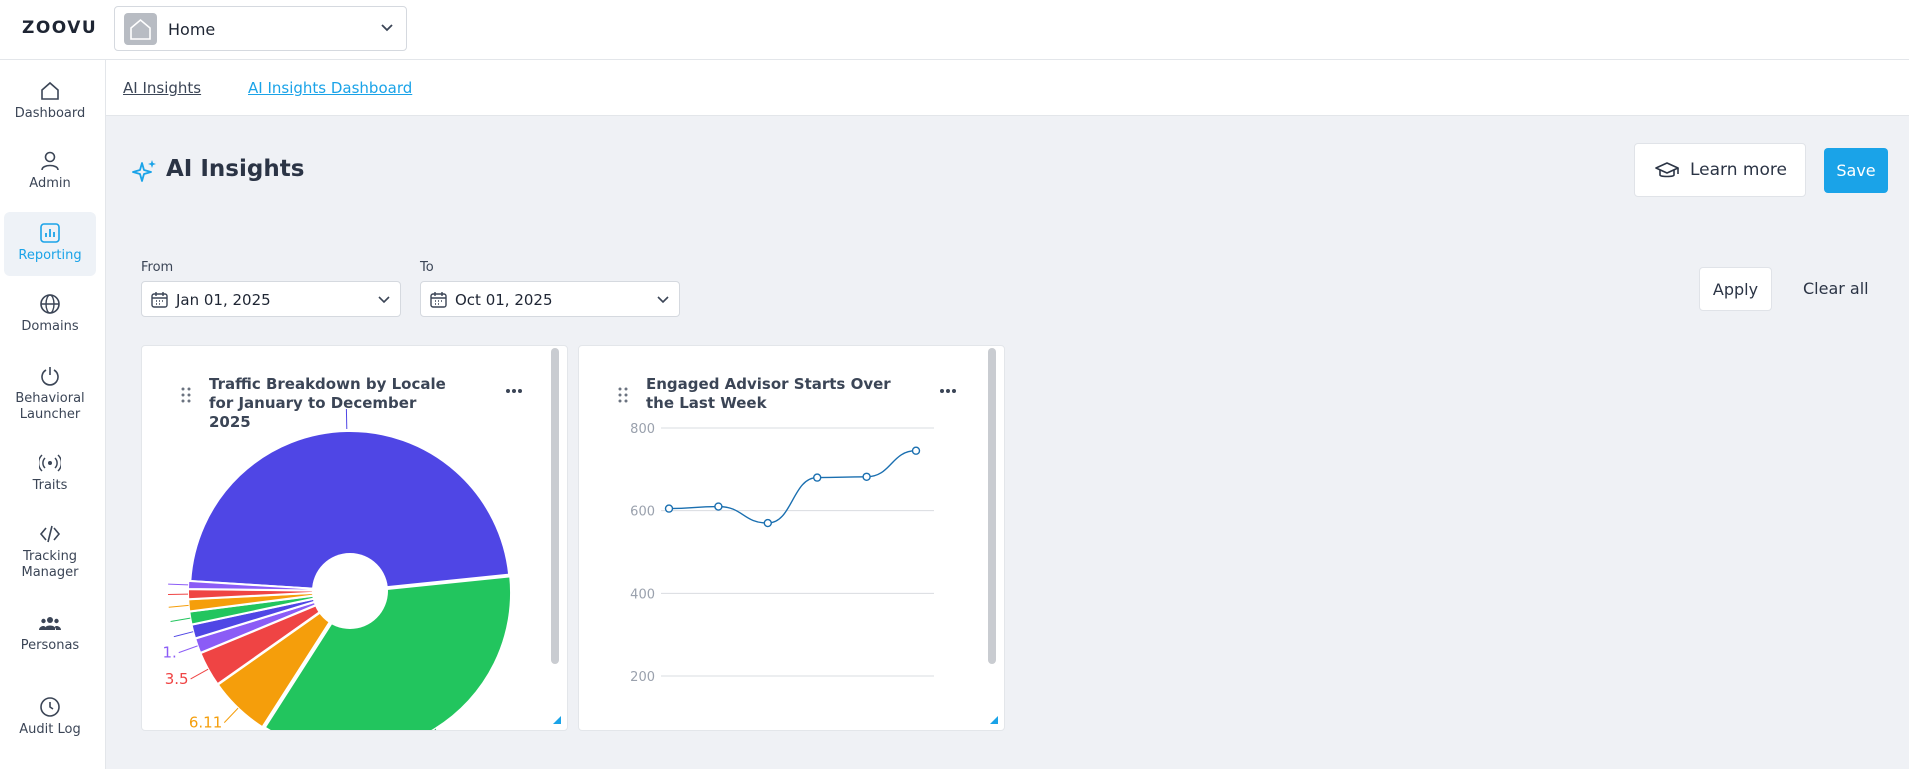  What do you see at coordinates (192, 29) in the screenshot?
I see `workspace-label: Home` at bounding box center [192, 29].